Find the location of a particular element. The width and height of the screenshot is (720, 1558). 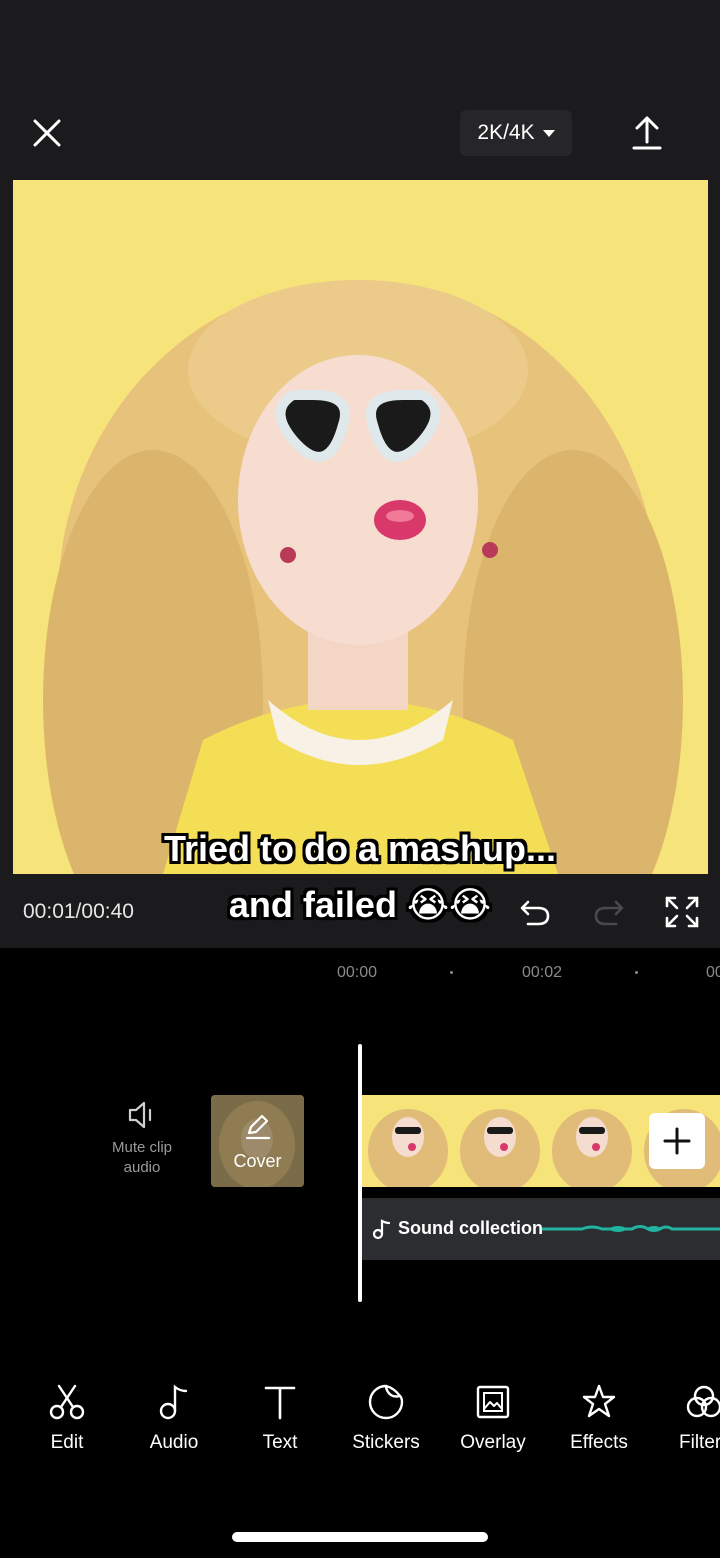

upload-icon is located at coordinates (647, 133).